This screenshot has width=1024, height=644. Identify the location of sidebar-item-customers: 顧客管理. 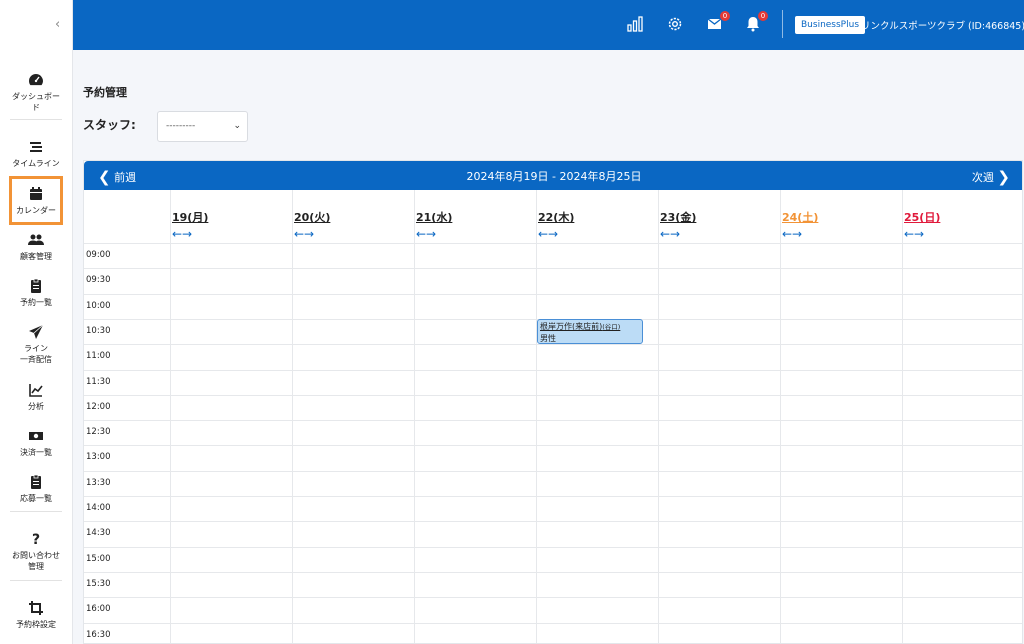
(36, 247).